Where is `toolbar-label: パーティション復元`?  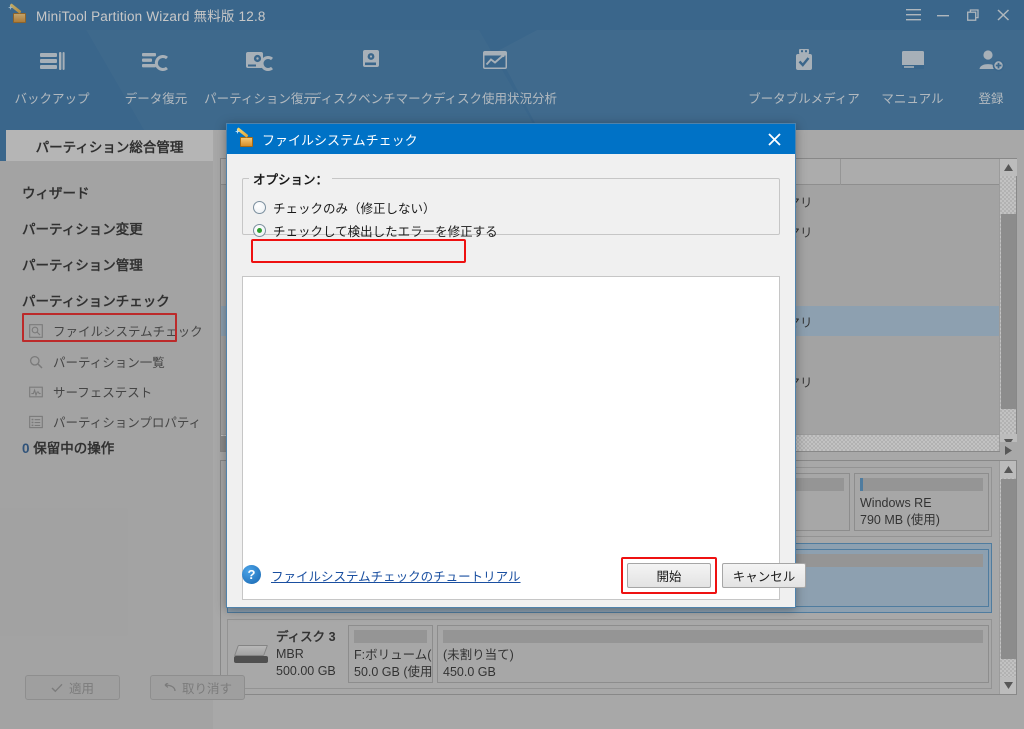
toolbar-label: パーティション復元 is located at coordinates (260, 99).